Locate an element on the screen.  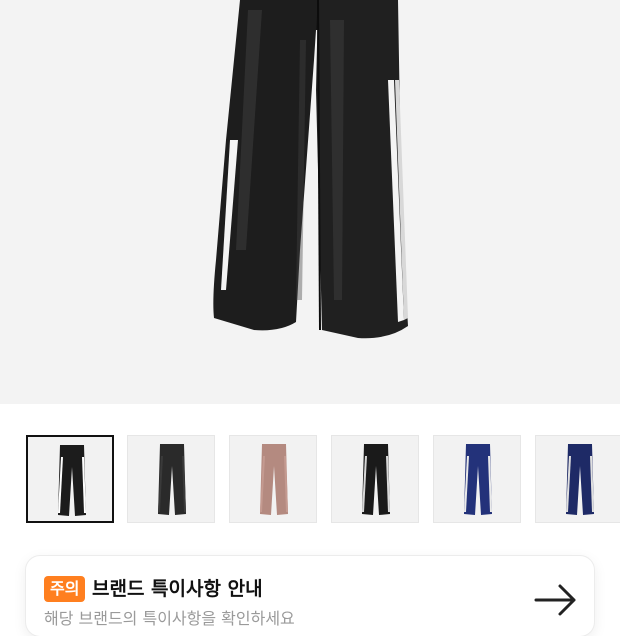
thumbnail-gallery is located at coordinates (310, 480).